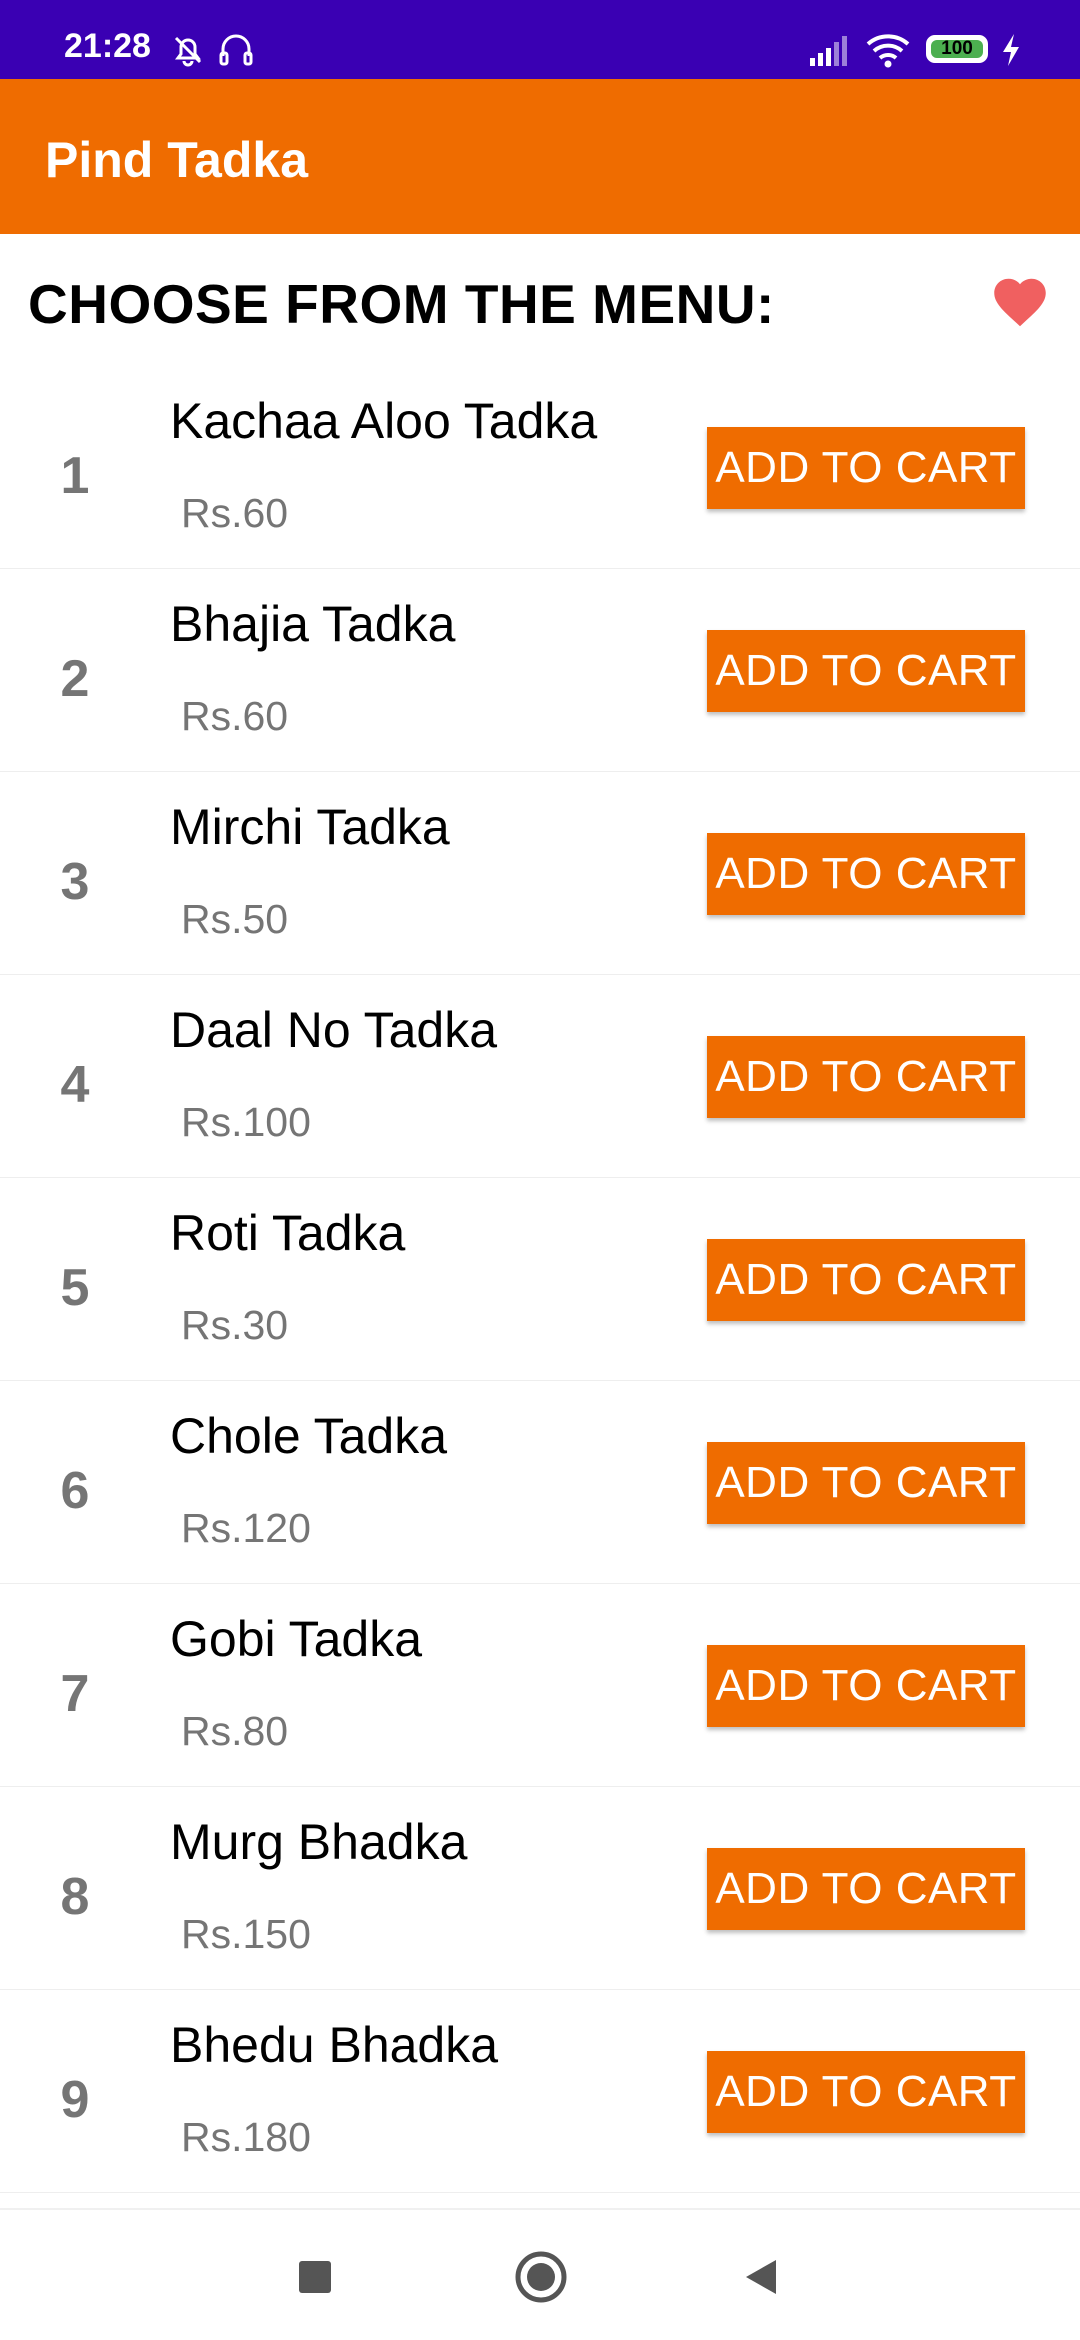 This screenshot has width=1080, height=2340. Describe the element at coordinates (540, 1482) in the screenshot. I see `list-item: 6 Chole Tadka Rs.120 ADD TO CART` at that location.